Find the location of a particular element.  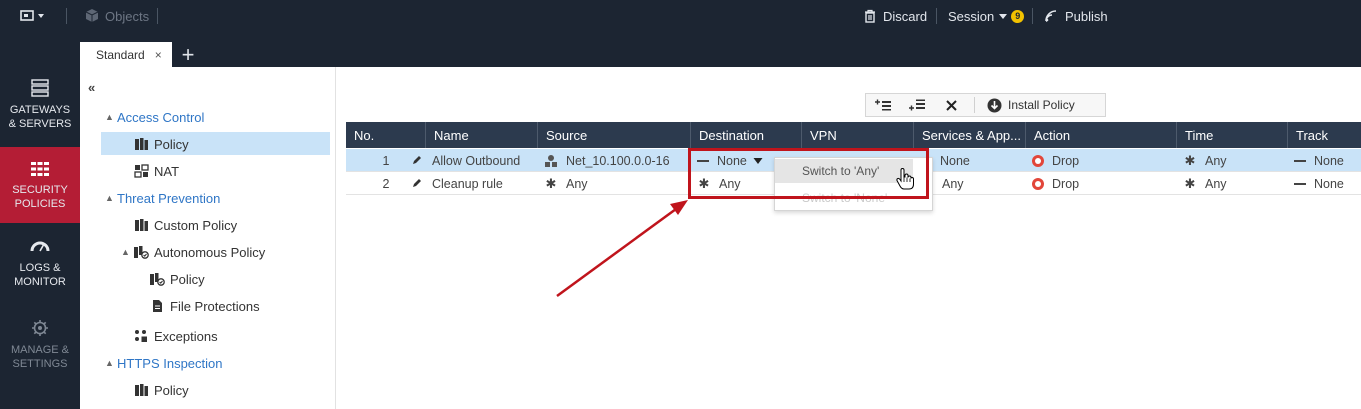

top-bar: Objects Discard Session 9 Publish is located at coordinates (680, 18).